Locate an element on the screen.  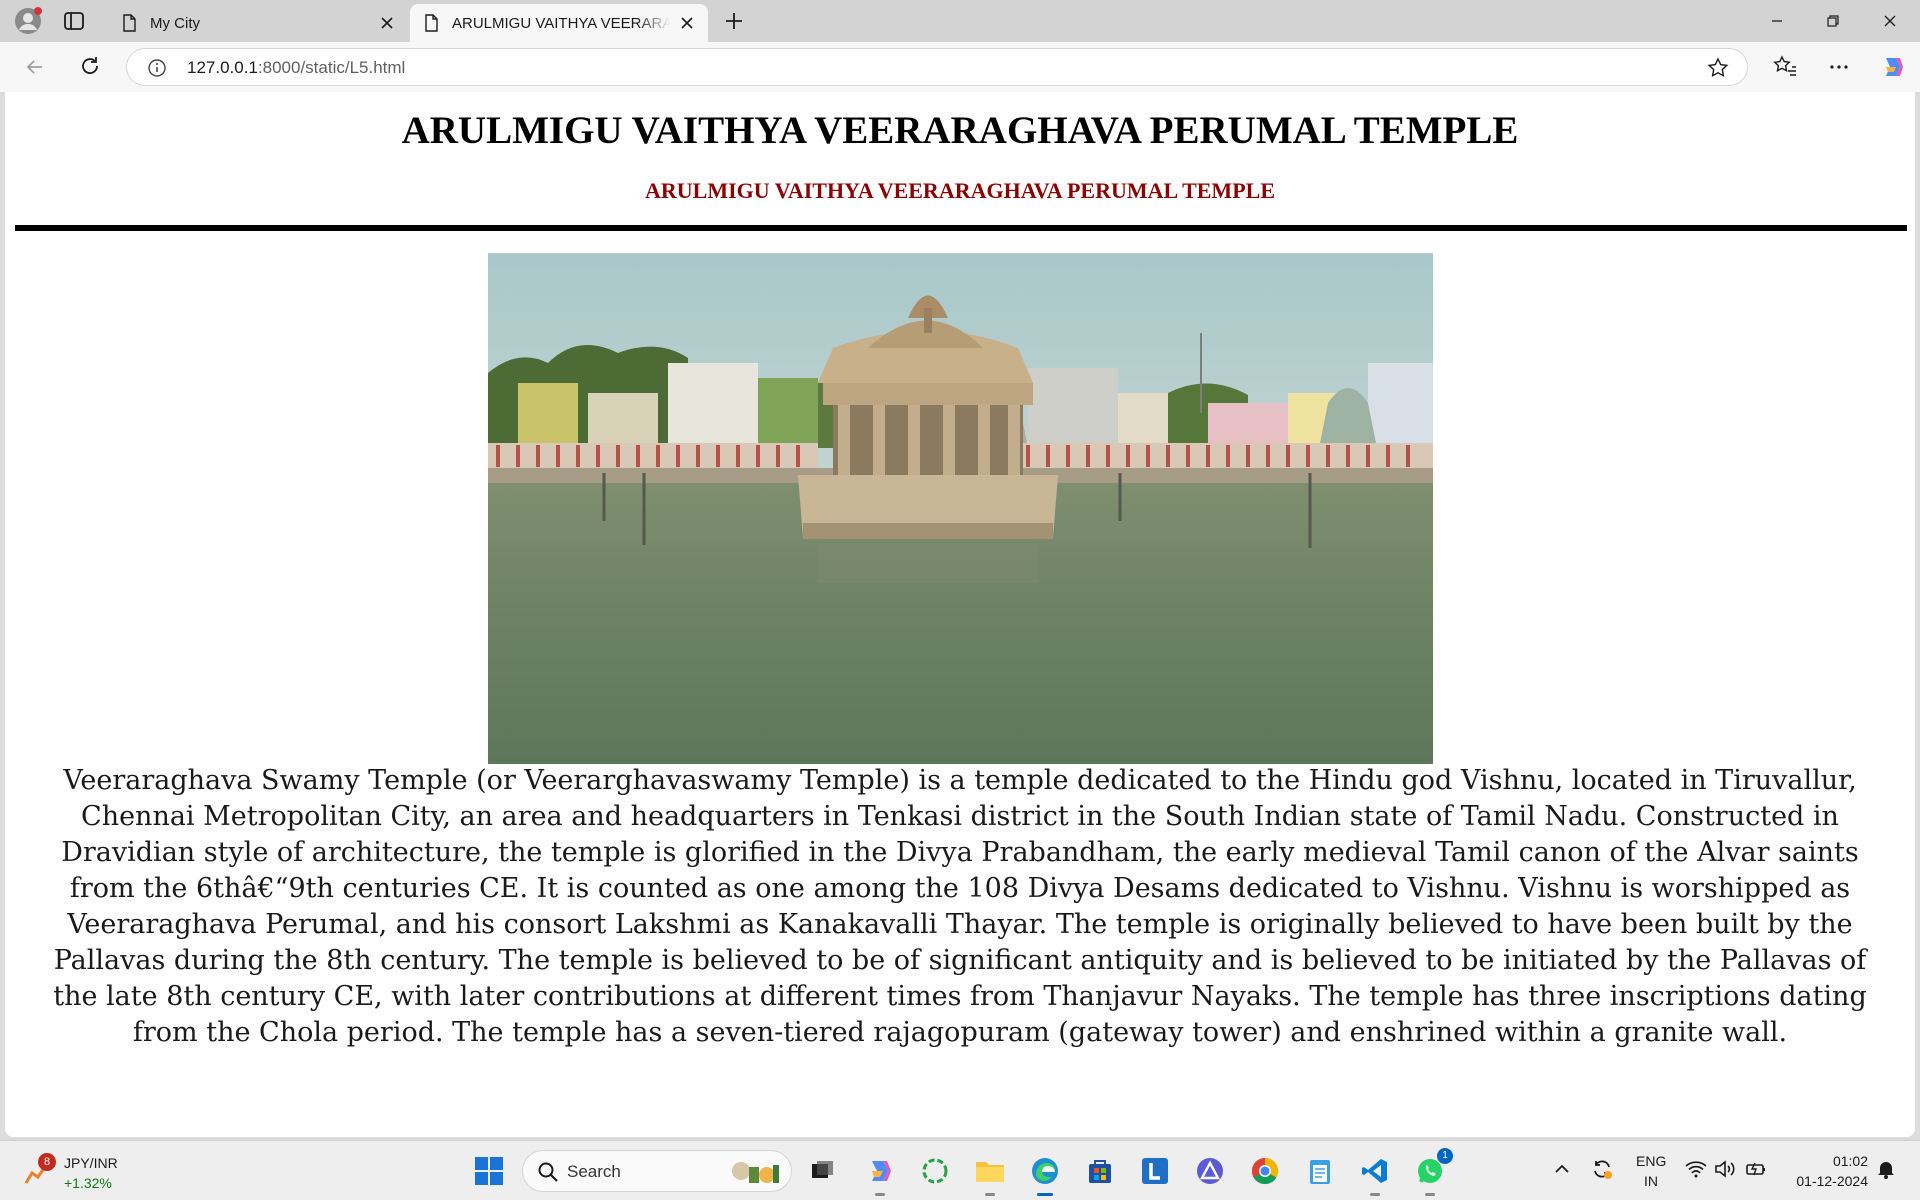
taskbar-l-app is located at coordinates (1155, 1171).